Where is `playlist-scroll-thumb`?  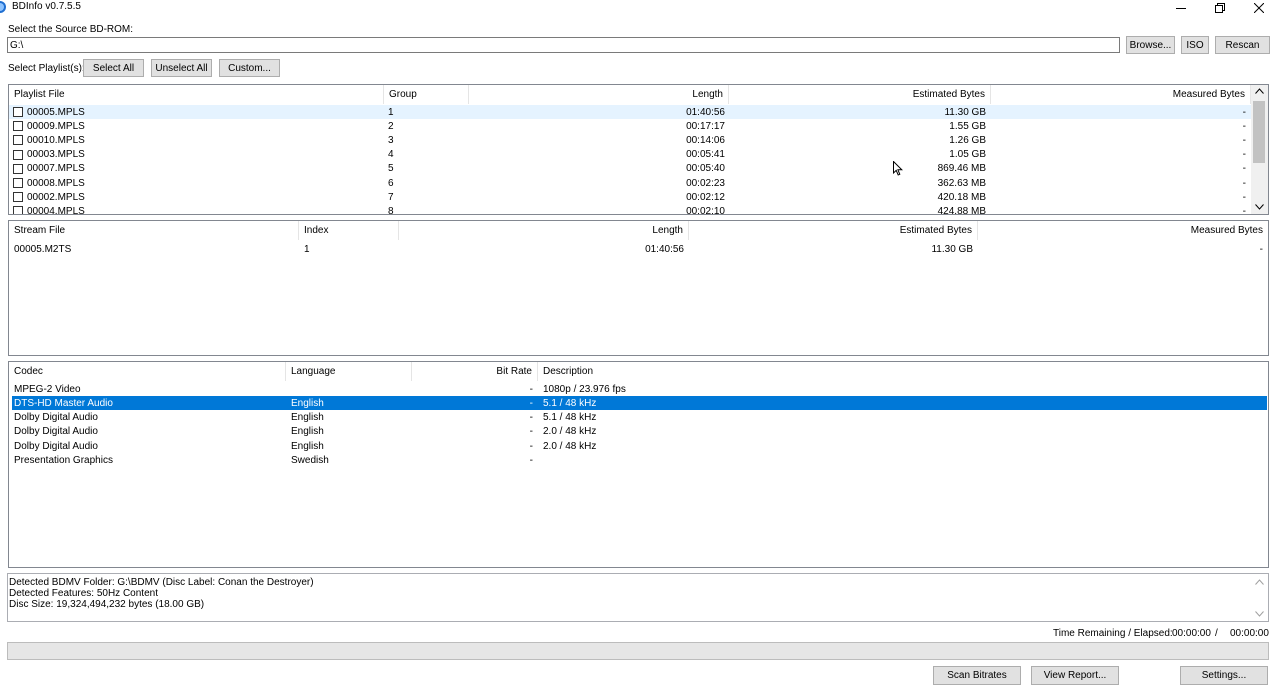 playlist-scroll-thumb is located at coordinates (1259, 132).